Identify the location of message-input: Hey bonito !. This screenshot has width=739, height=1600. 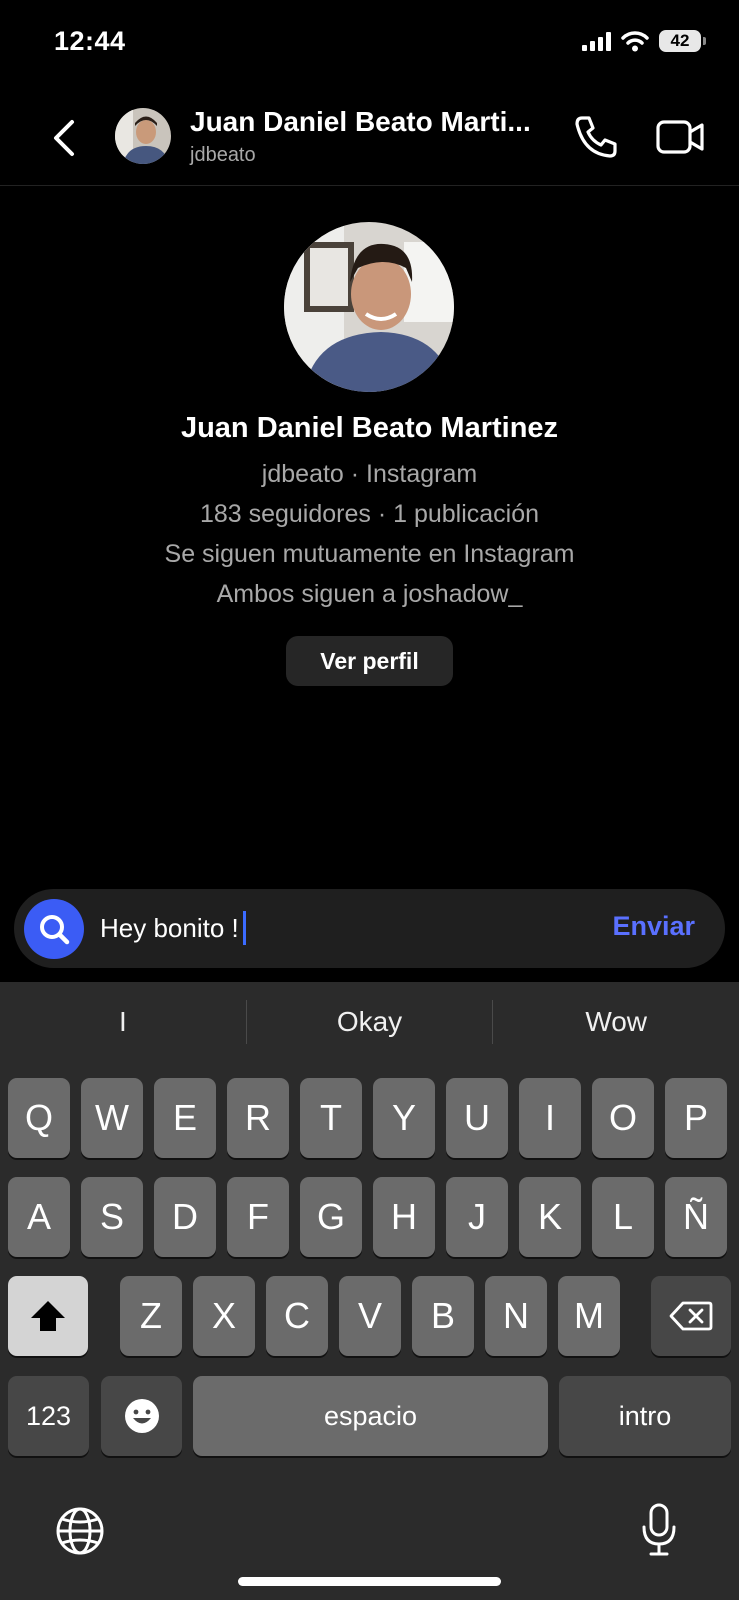
(173, 928).